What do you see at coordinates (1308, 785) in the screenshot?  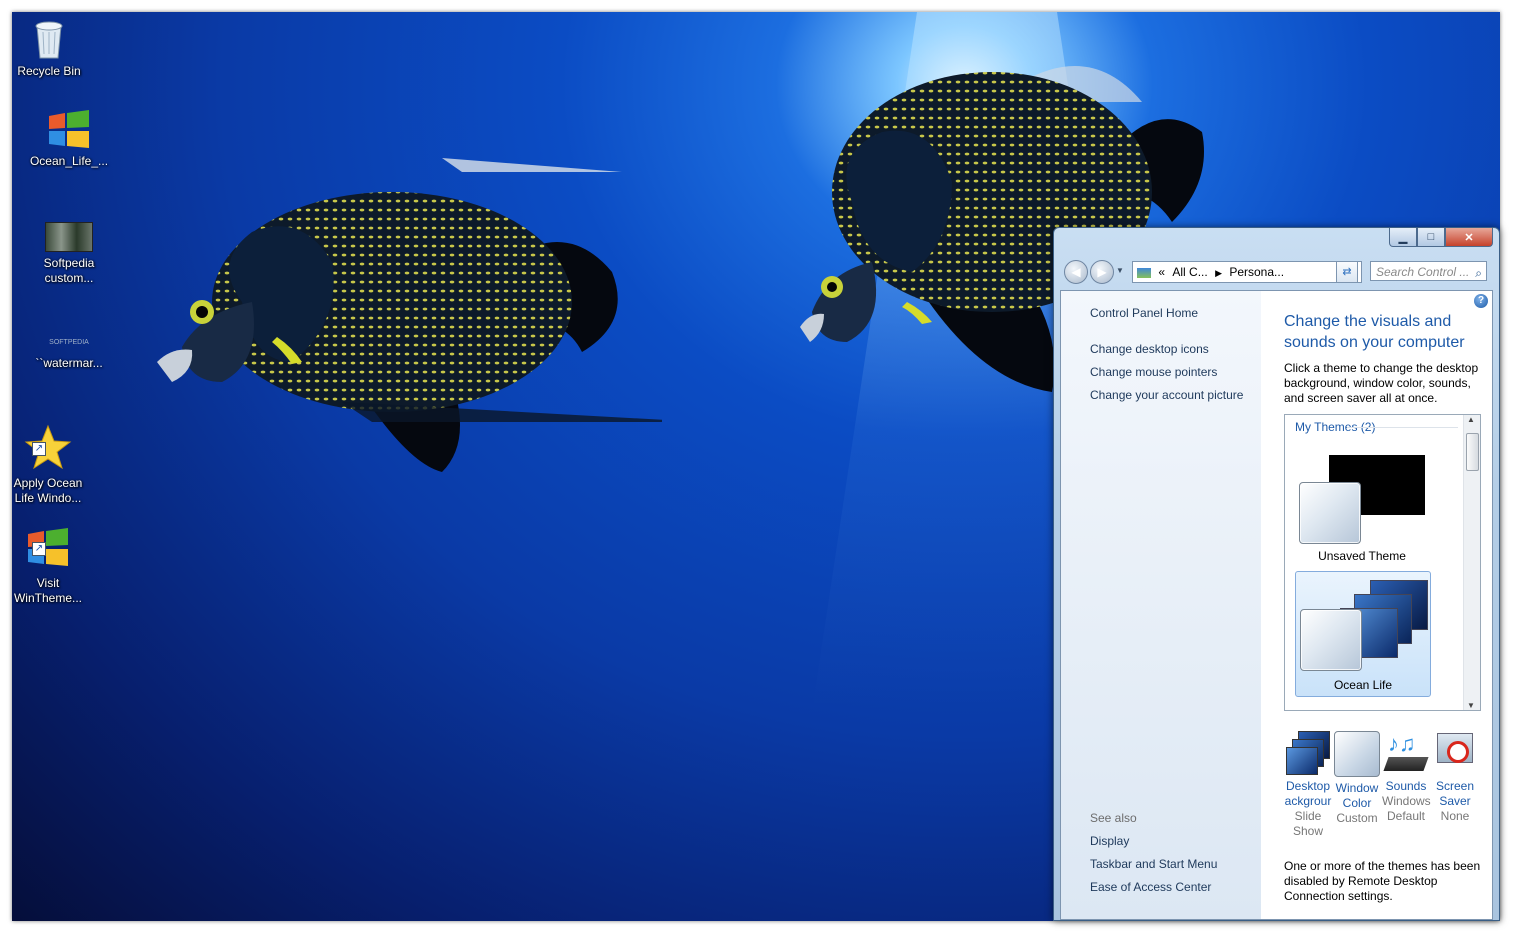 I see `desktop-background-setting: Desktop ackgrour Slide Show` at bounding box center [1308, 785].